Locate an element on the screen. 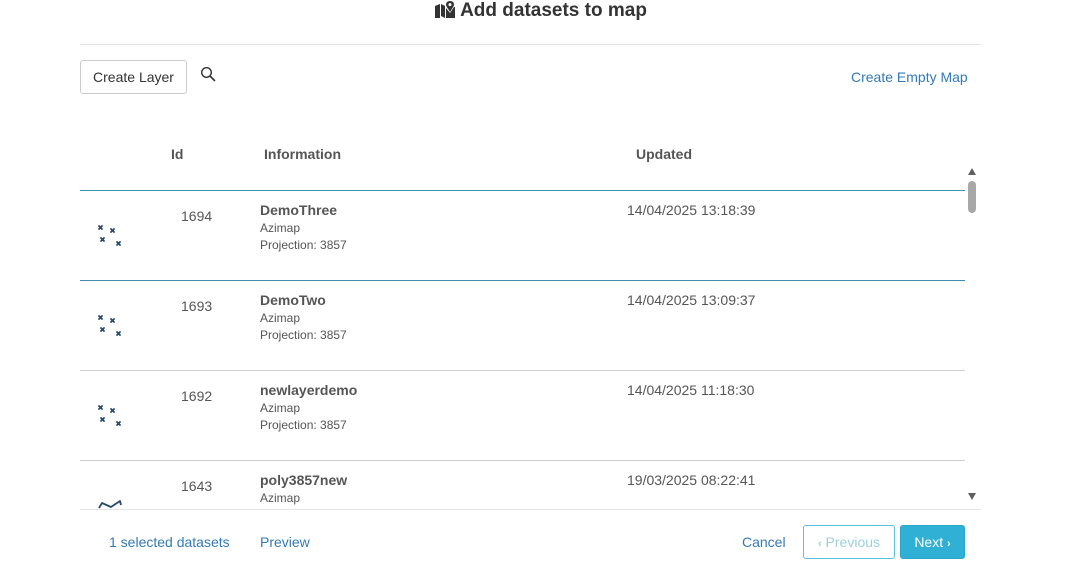  search-icon is located at coordinates (208, 74).